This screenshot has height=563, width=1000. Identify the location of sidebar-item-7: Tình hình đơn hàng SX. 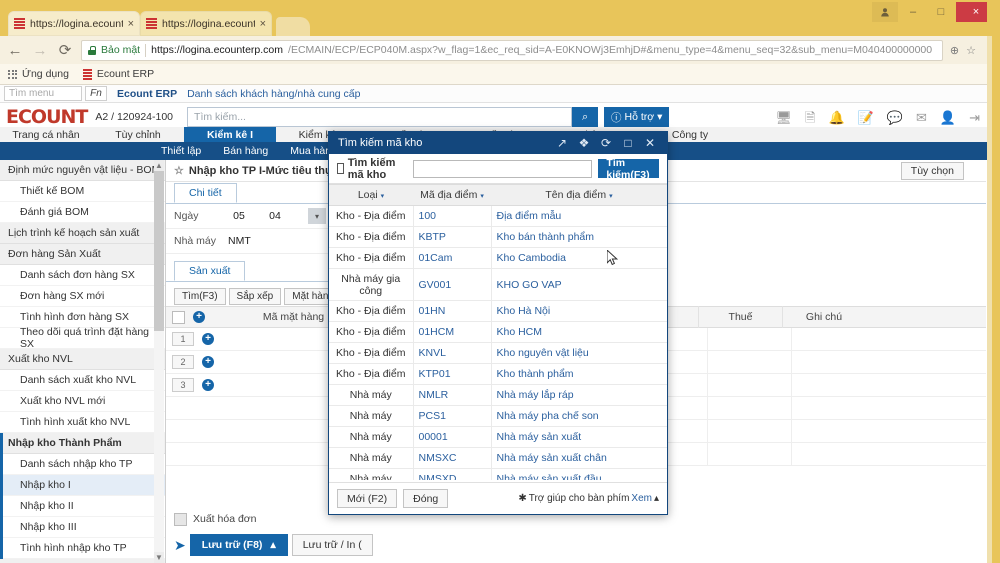
(82, 317).